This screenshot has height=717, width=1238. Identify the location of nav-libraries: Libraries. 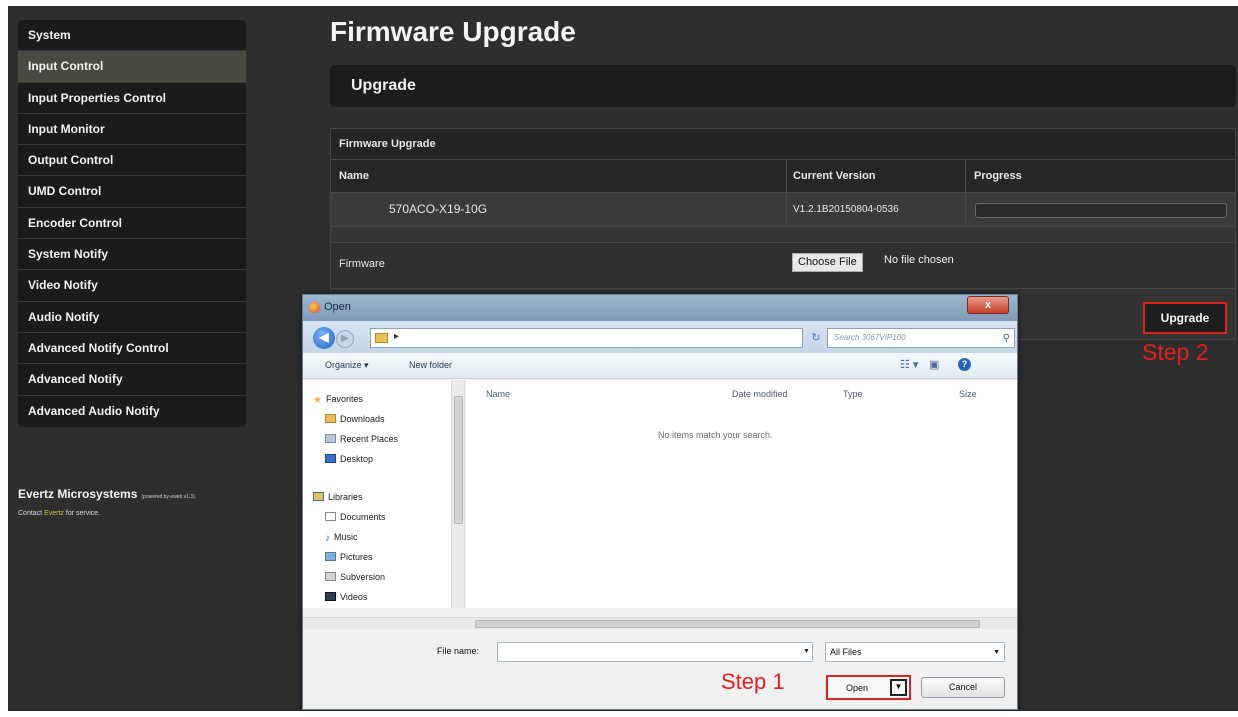
(338, 497).